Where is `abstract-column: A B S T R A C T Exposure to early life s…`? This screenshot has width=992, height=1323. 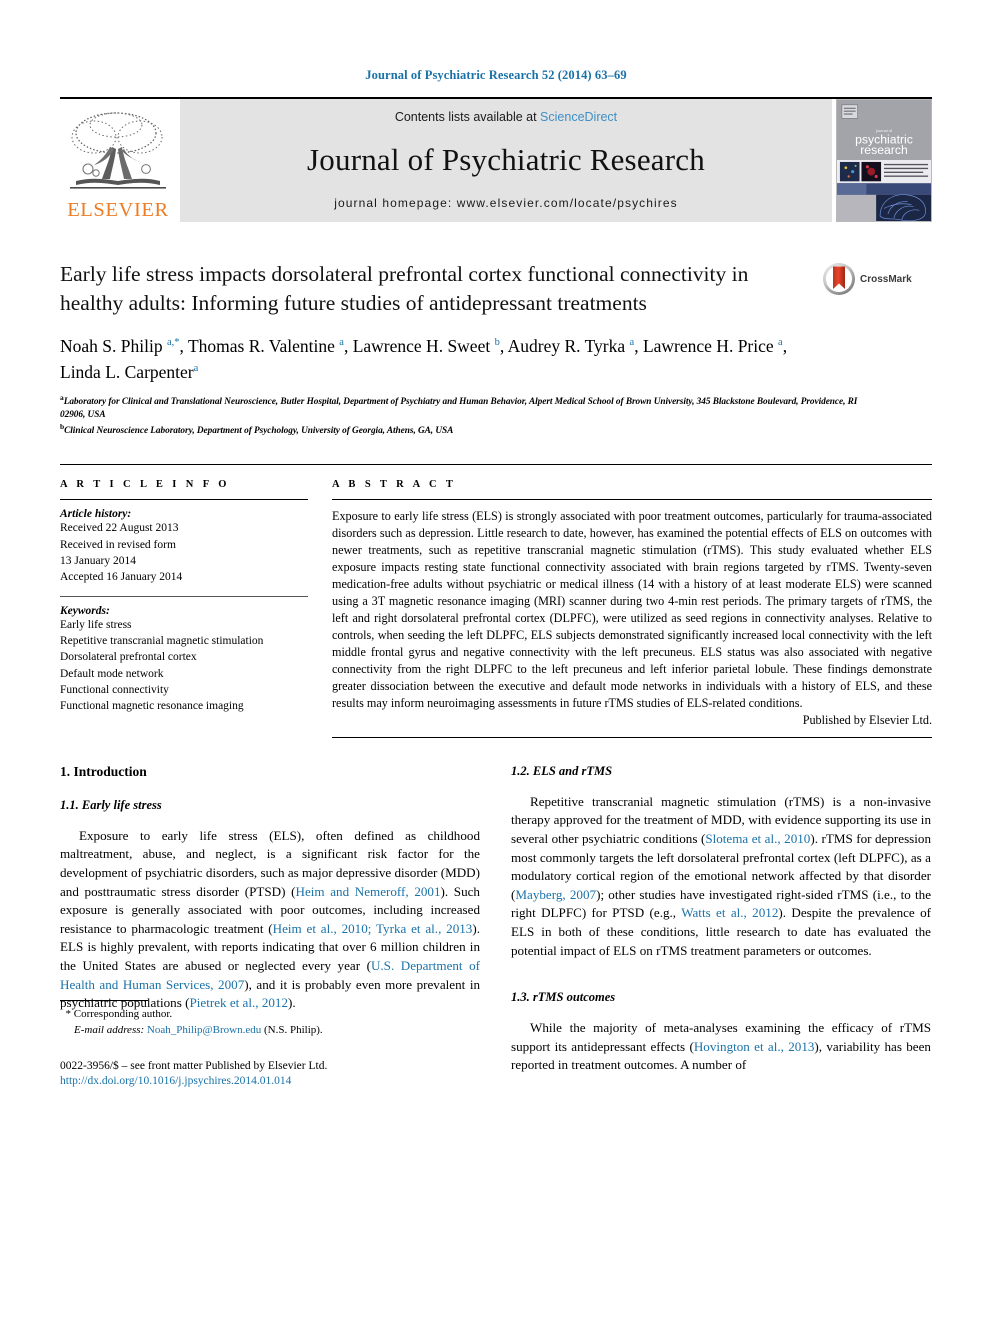 abstract-column: A B S T R A C T Exposure to early life s… is located at coordinates (632, 608).